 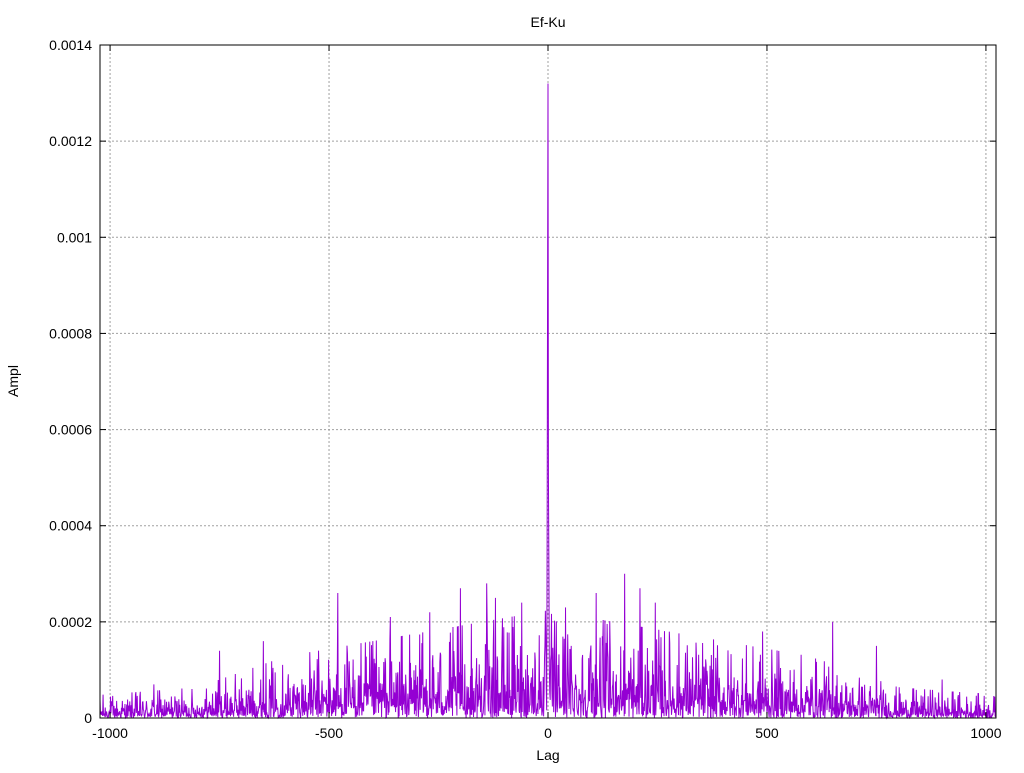 What do you see at coordinates (70, 622) in the screenshot?
I see `y-tick-label: 0.0002` at bounding box center [70, 622].